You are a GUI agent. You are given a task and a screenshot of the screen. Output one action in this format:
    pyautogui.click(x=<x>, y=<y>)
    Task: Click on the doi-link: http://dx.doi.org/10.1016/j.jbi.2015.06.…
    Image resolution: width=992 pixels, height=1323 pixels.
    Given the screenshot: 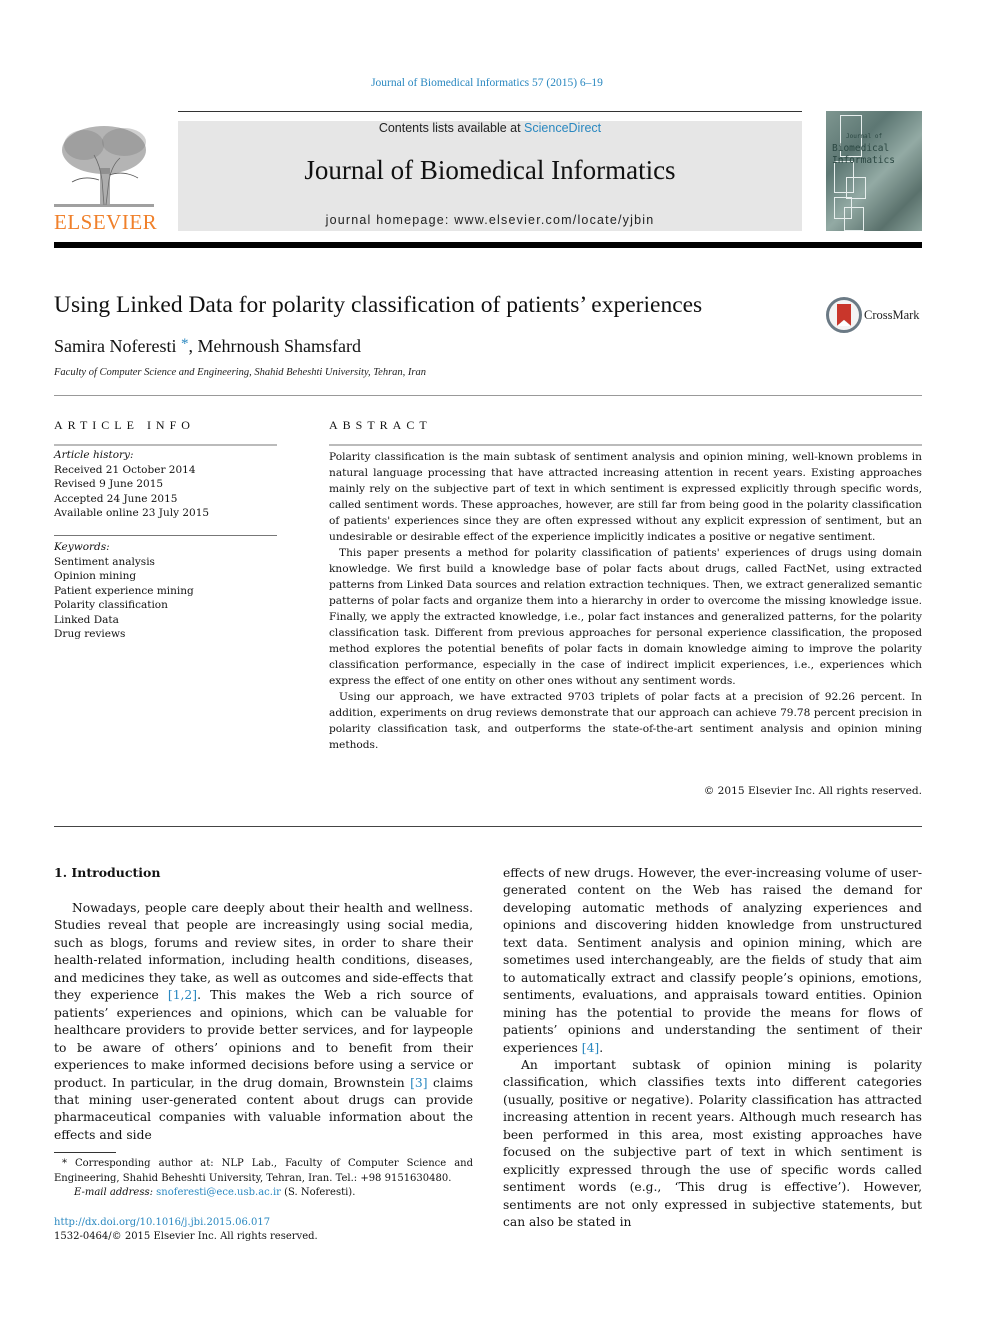 What is the action you would take?
    pyautogui.click(x=162, y=1222)
    